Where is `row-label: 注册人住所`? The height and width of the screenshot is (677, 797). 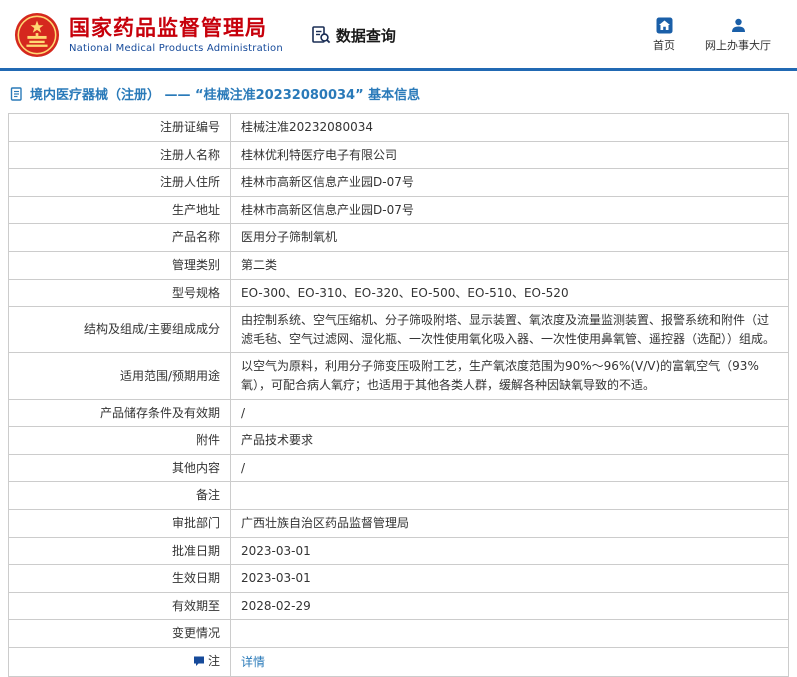 row-label: 注册人住所 is located at coordinates (119, 182).